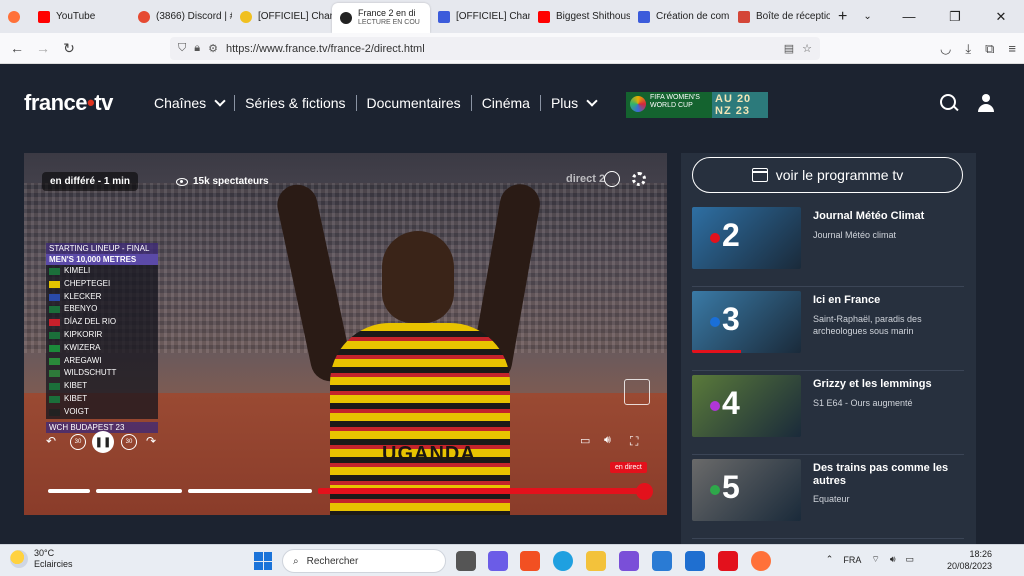 This screenshot has height=576, width=1024. I want to click on card-title: Ici en France, so click(888, 300).